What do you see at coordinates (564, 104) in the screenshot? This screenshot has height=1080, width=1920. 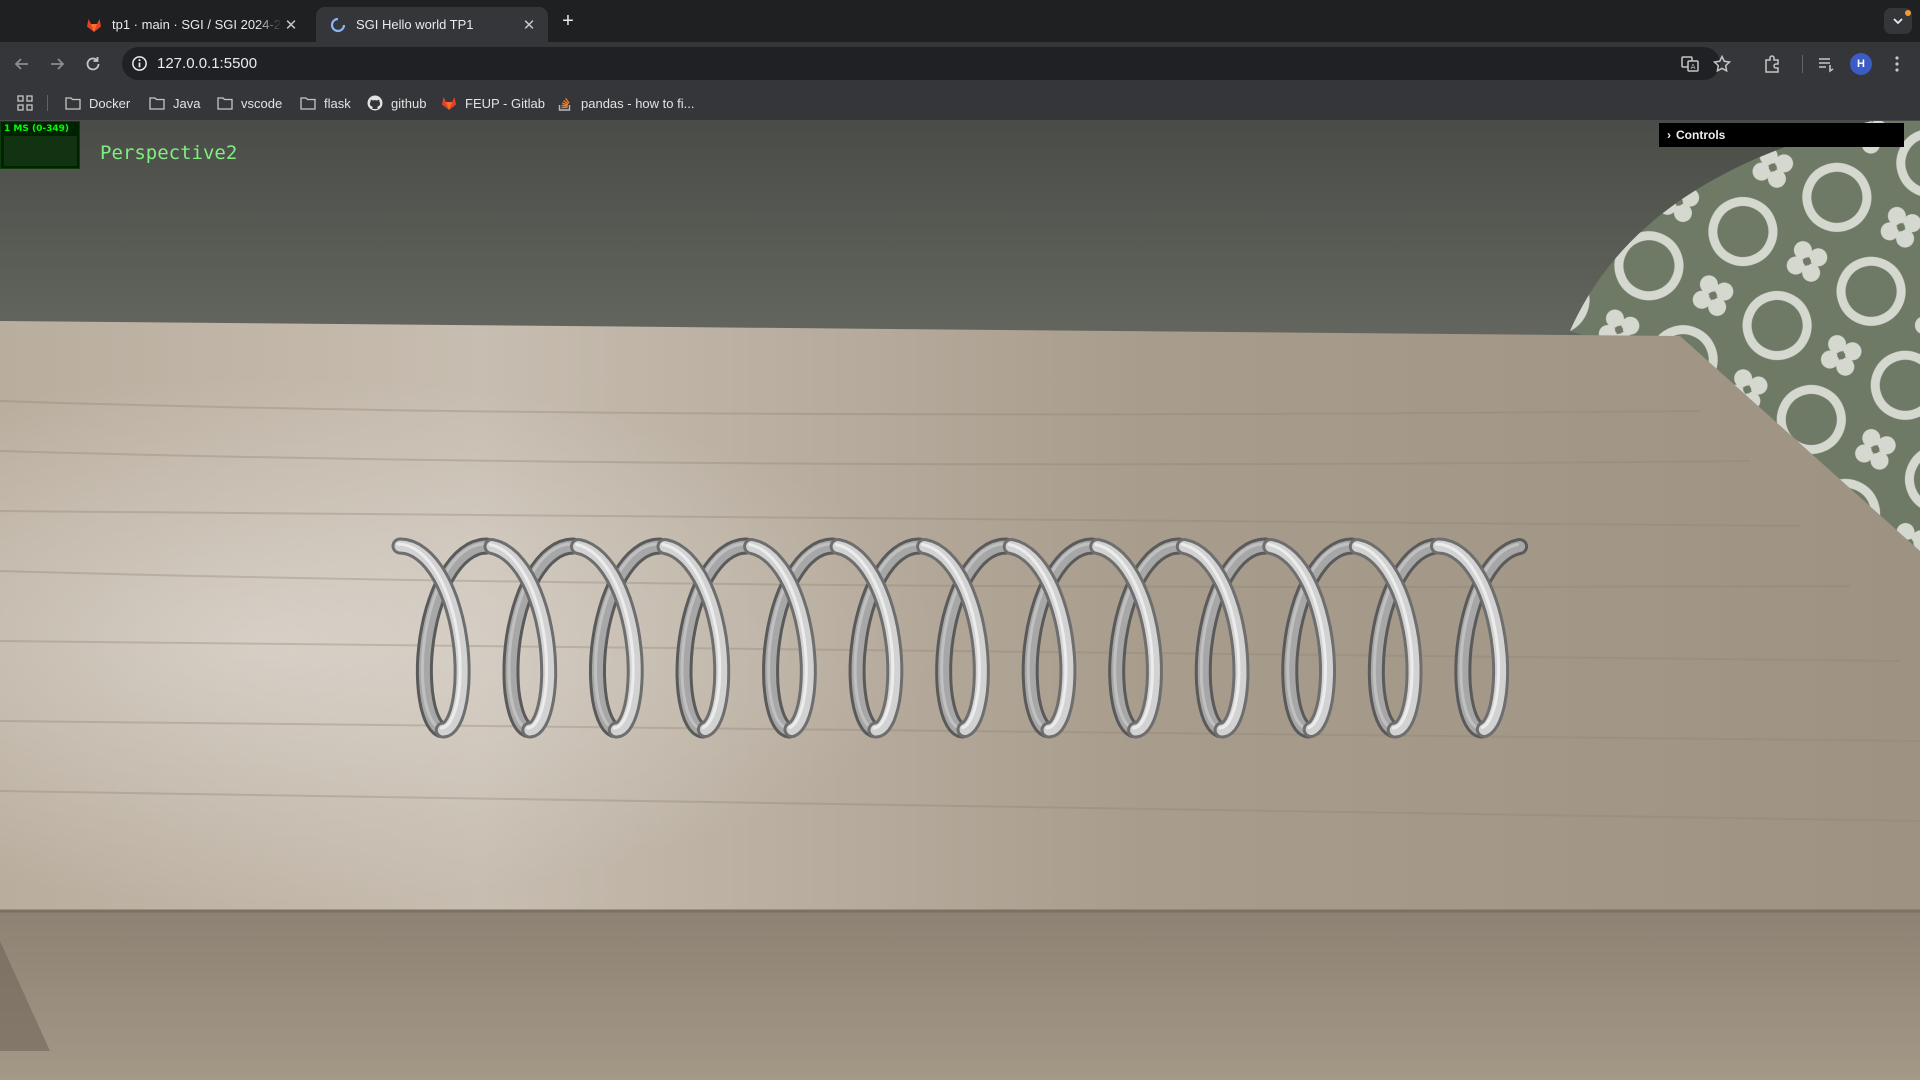 I see `stackoverflow-icon` at bounding box center [564, 104].